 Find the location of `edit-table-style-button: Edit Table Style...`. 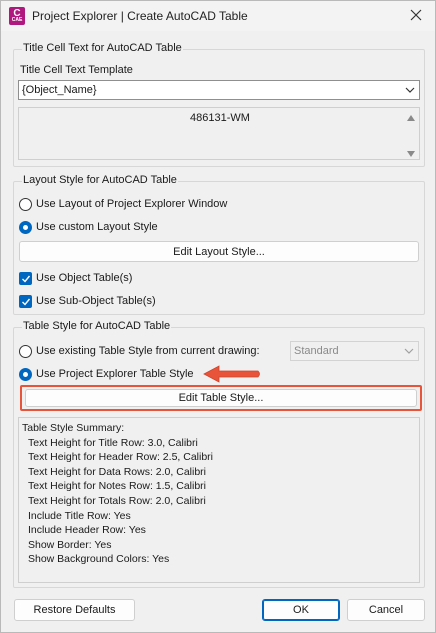

edit-table-style-button: Edit Table Style... is located at coordinates (221, 398).